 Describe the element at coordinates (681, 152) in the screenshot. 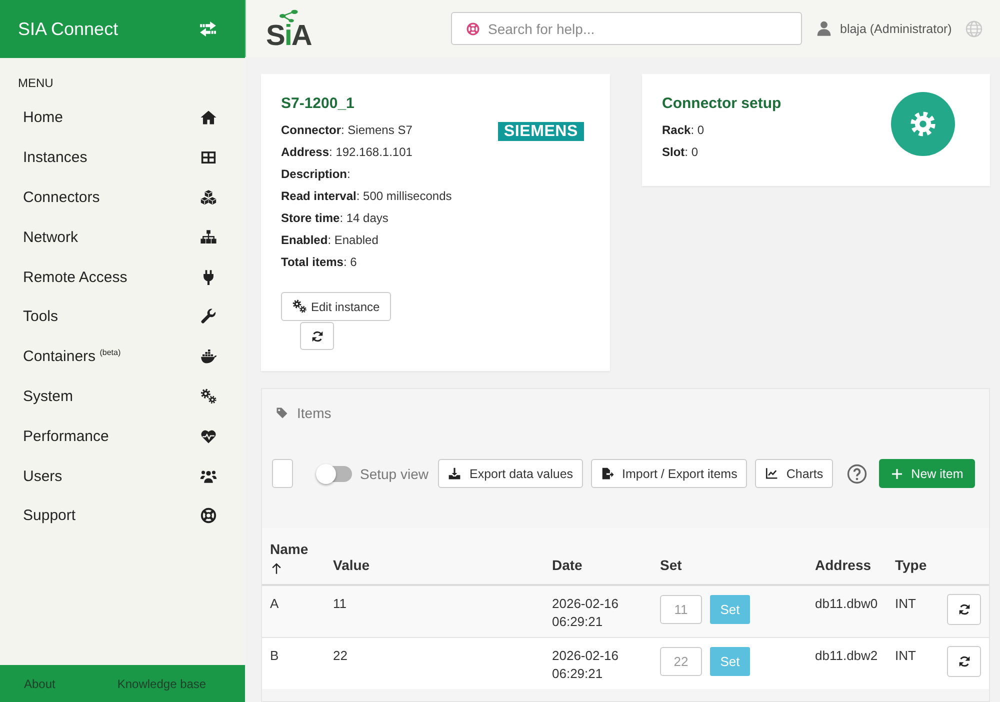

I see `detail-text: Slot: 0` at that location.